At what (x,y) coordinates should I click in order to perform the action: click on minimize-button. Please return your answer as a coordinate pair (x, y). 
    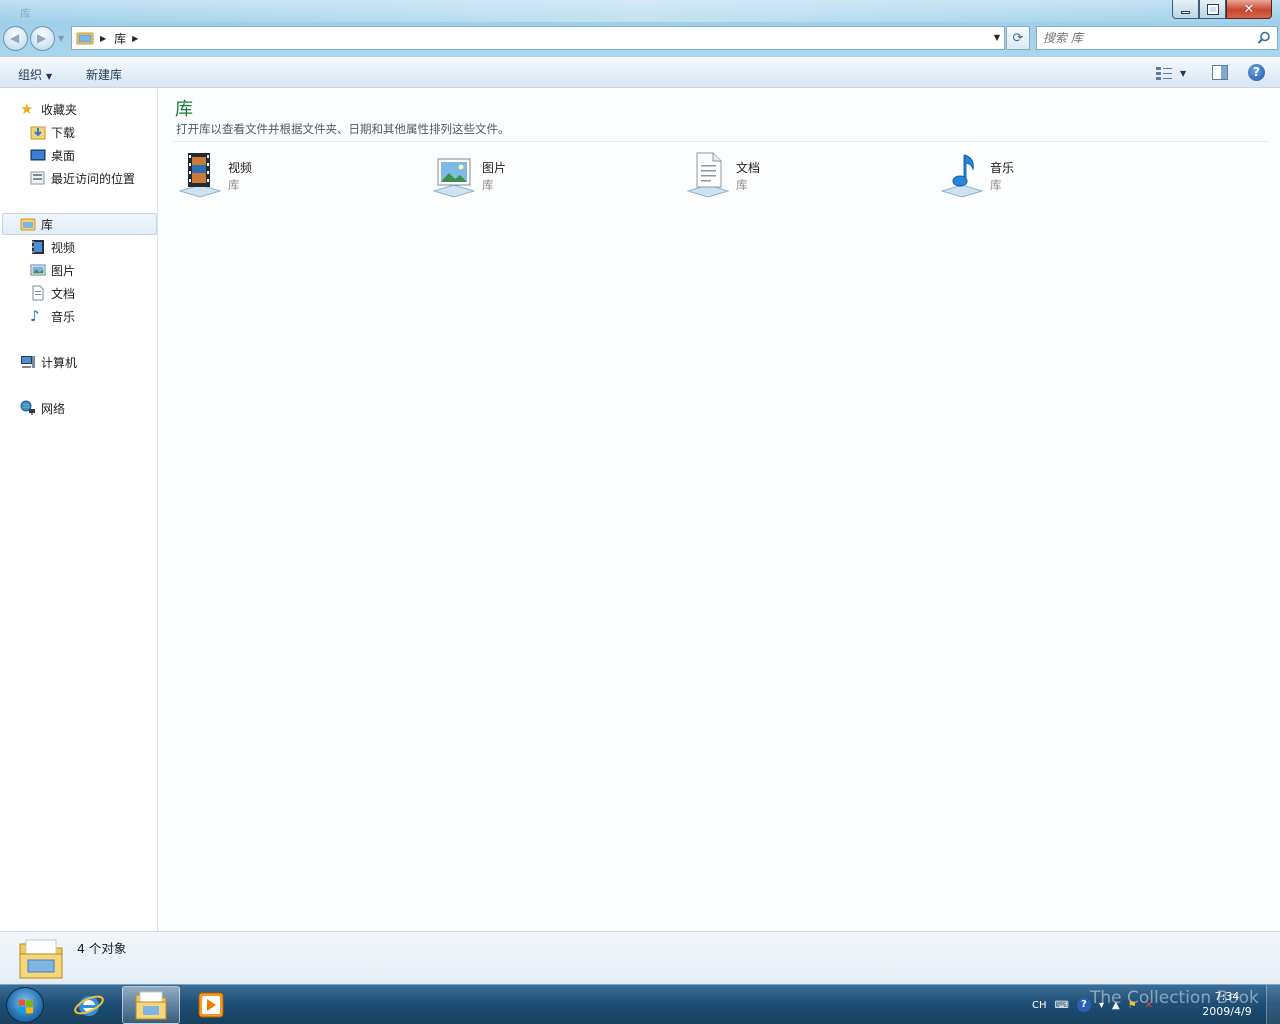
    Looking at the image, I should click on (1185, 9).